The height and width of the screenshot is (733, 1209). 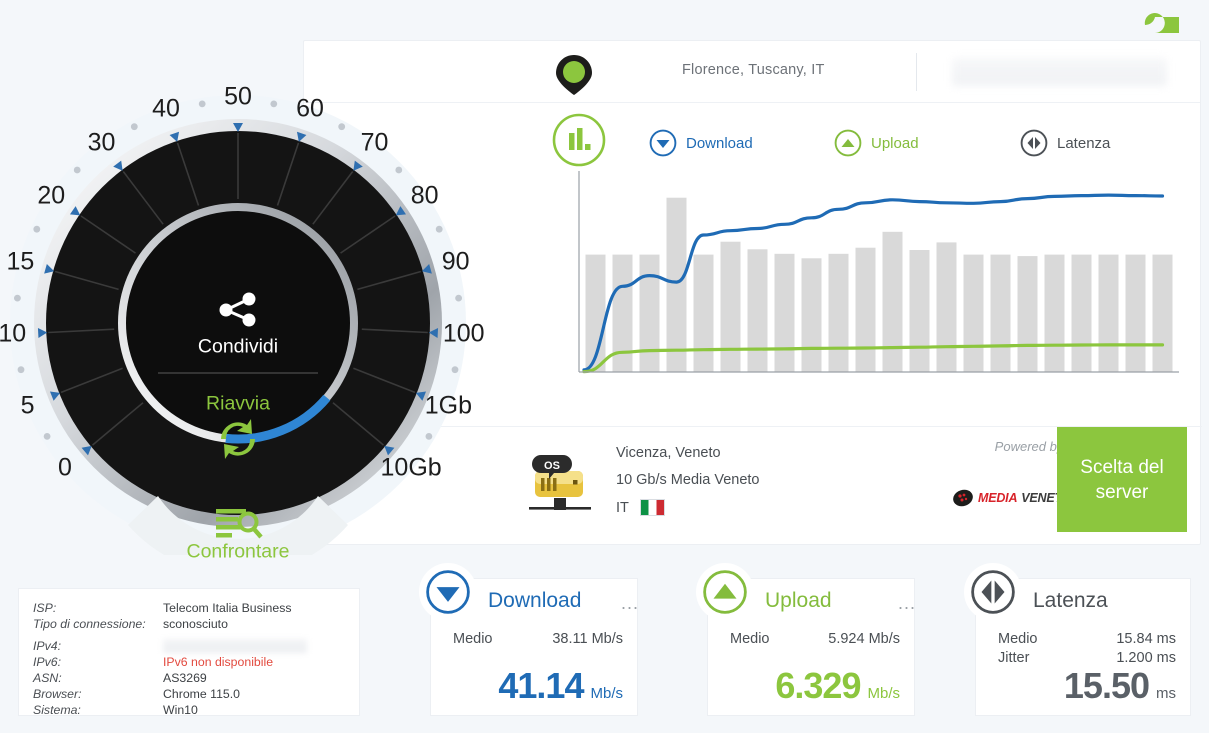 What do you see at coordinates (1146, 639) in the screenshot?
I see `latency-avg-value: 15.84 ms` at bounding box center [1146, 639].